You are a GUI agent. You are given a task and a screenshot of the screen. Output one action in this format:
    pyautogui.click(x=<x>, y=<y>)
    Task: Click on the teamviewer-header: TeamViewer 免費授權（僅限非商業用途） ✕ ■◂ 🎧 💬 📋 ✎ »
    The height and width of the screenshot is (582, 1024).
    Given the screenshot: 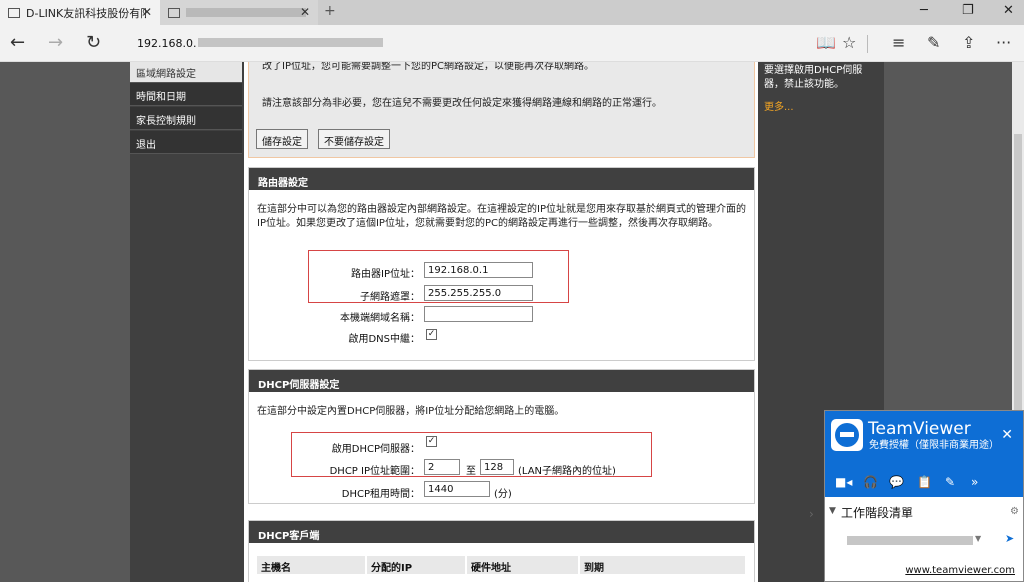 What is the action you would take?
    pyautogui.click(x=924, y=454)
    